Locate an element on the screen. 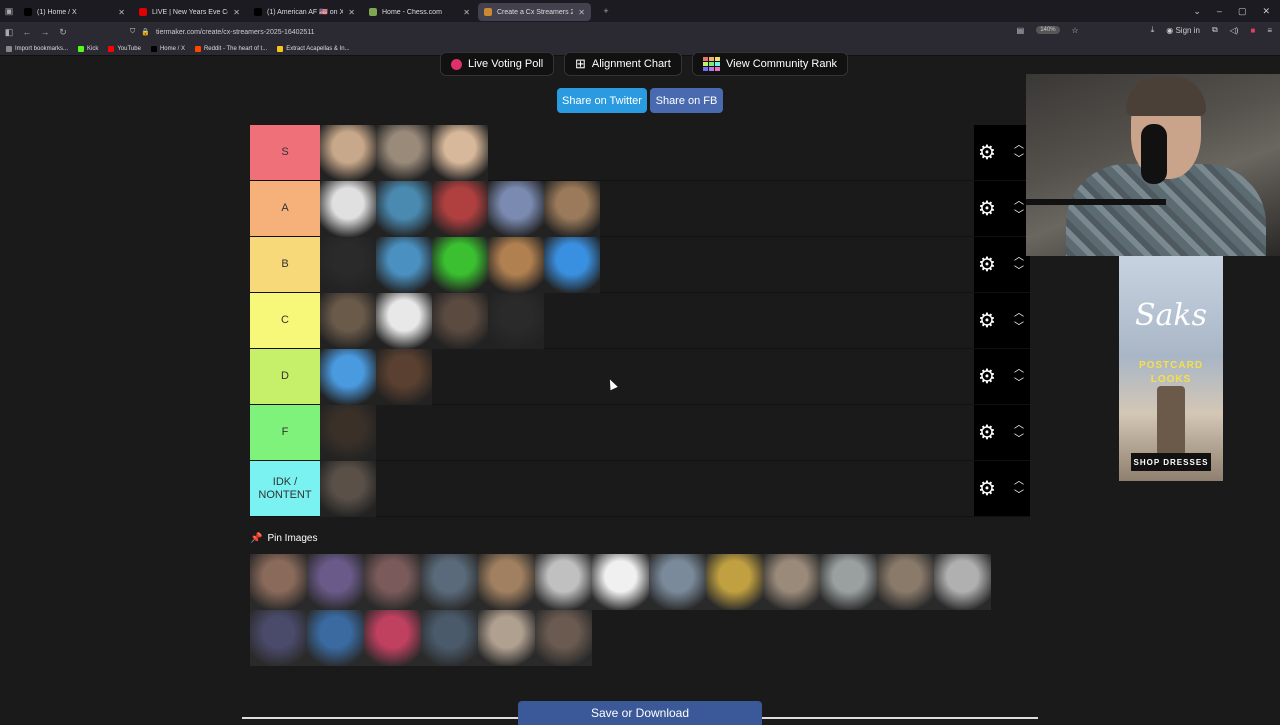  menu-icon: ≡ is located at coordinates (1269, 30).